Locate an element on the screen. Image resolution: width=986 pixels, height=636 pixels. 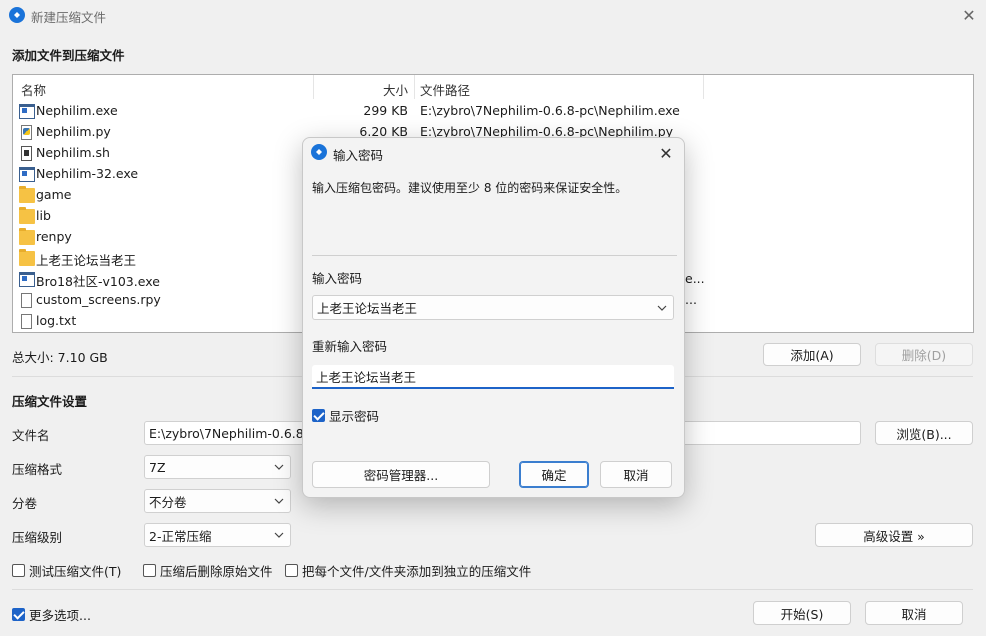
confirm-password-input: 上老王论坛当老王 is located at coordinates (493, 377).